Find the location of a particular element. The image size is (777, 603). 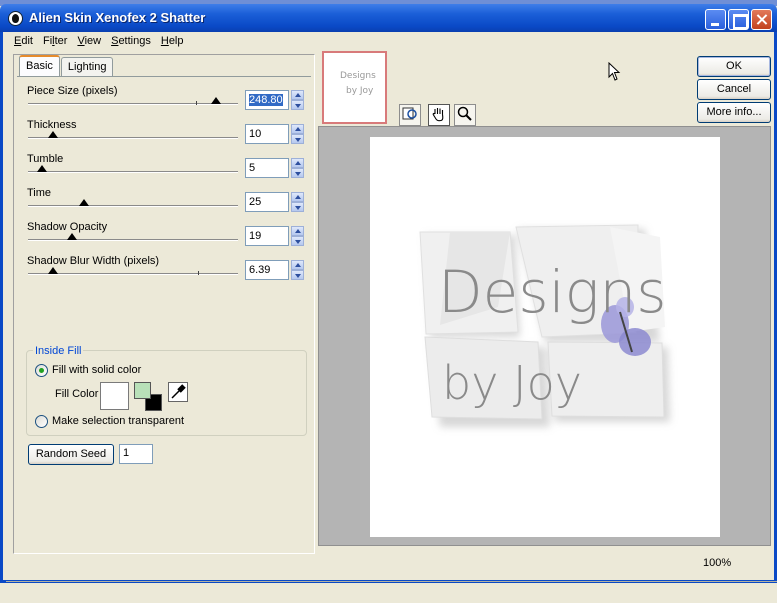

maximize-button is located at coordinates (738, 19).